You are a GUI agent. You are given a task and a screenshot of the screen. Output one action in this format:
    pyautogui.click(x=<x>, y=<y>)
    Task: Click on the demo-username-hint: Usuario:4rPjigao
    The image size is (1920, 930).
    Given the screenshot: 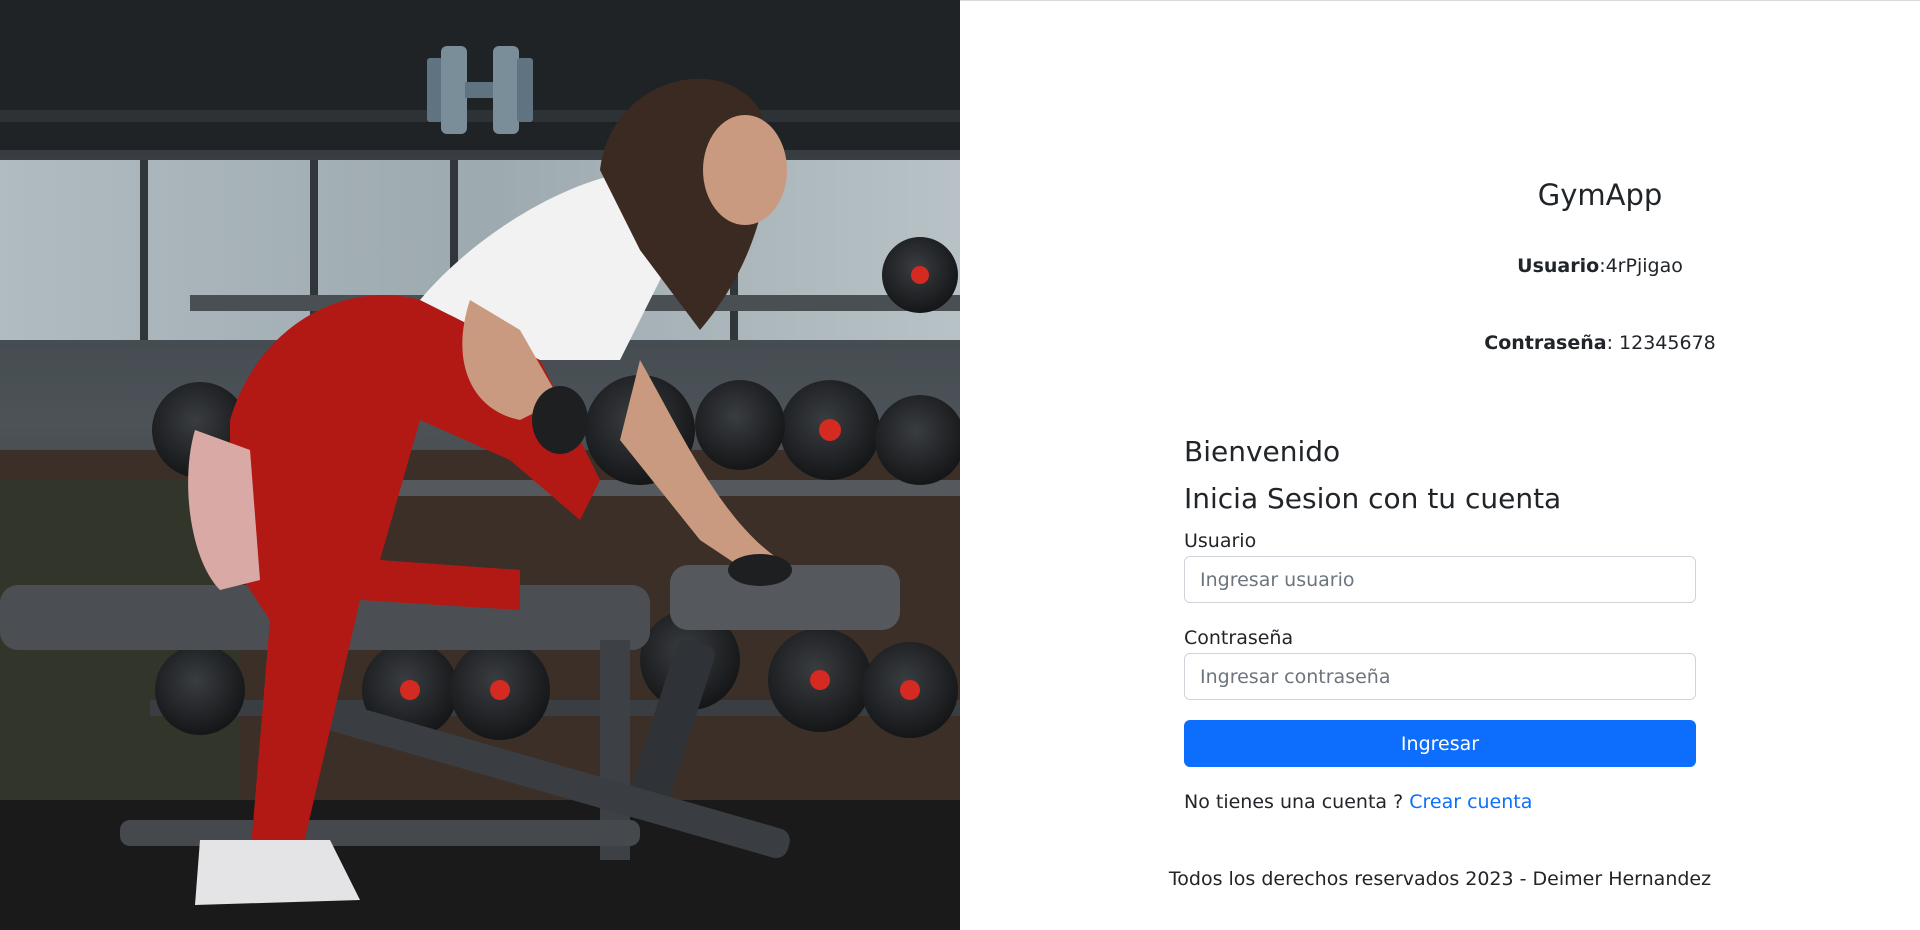 What is the action you would take?
    pyautogui.click(x=1600, y=266)
    